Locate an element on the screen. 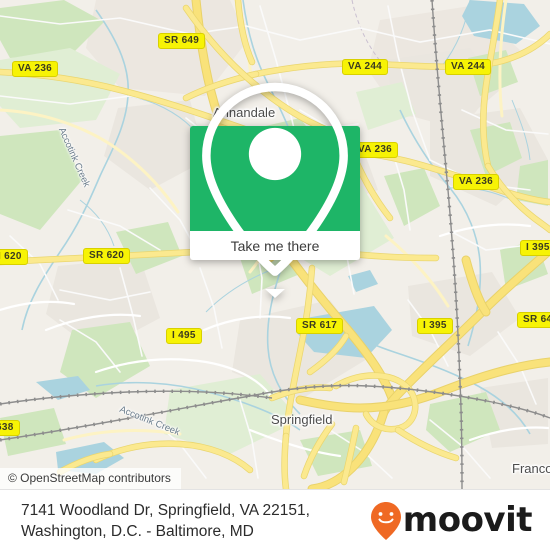 The height and width of the screenshot is (550, 550). take-me-there-label: Take me there is located at coordinates (275, 245).